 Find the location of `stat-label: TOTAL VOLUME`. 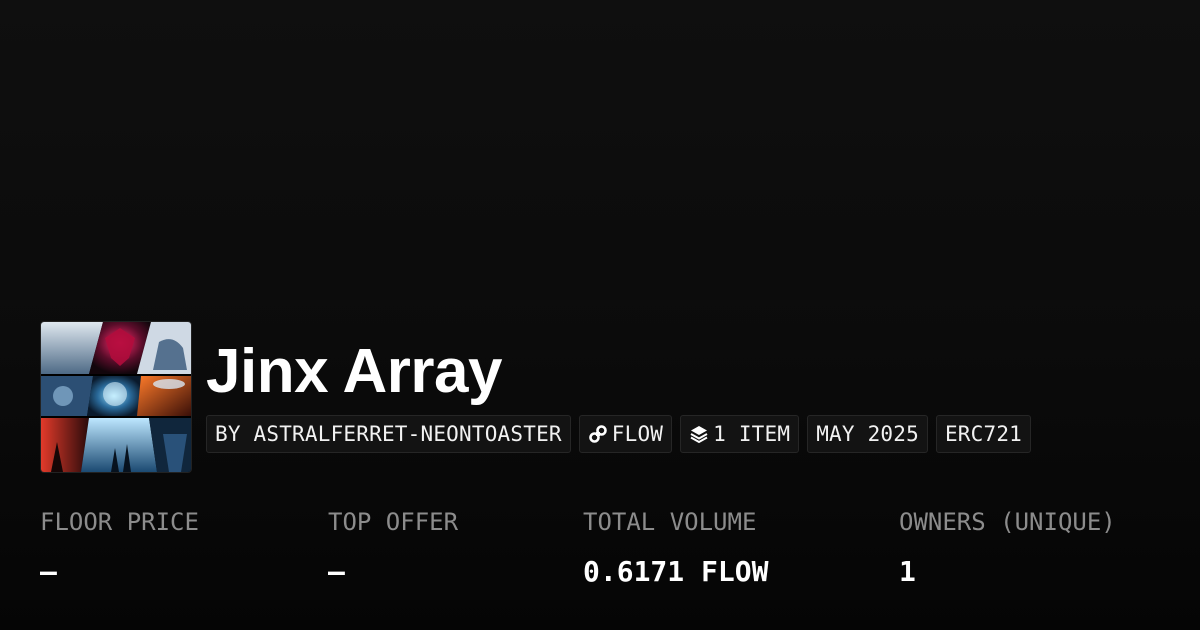

stat-label: TOTAL VOLUME is located at coordinates (670, 522).